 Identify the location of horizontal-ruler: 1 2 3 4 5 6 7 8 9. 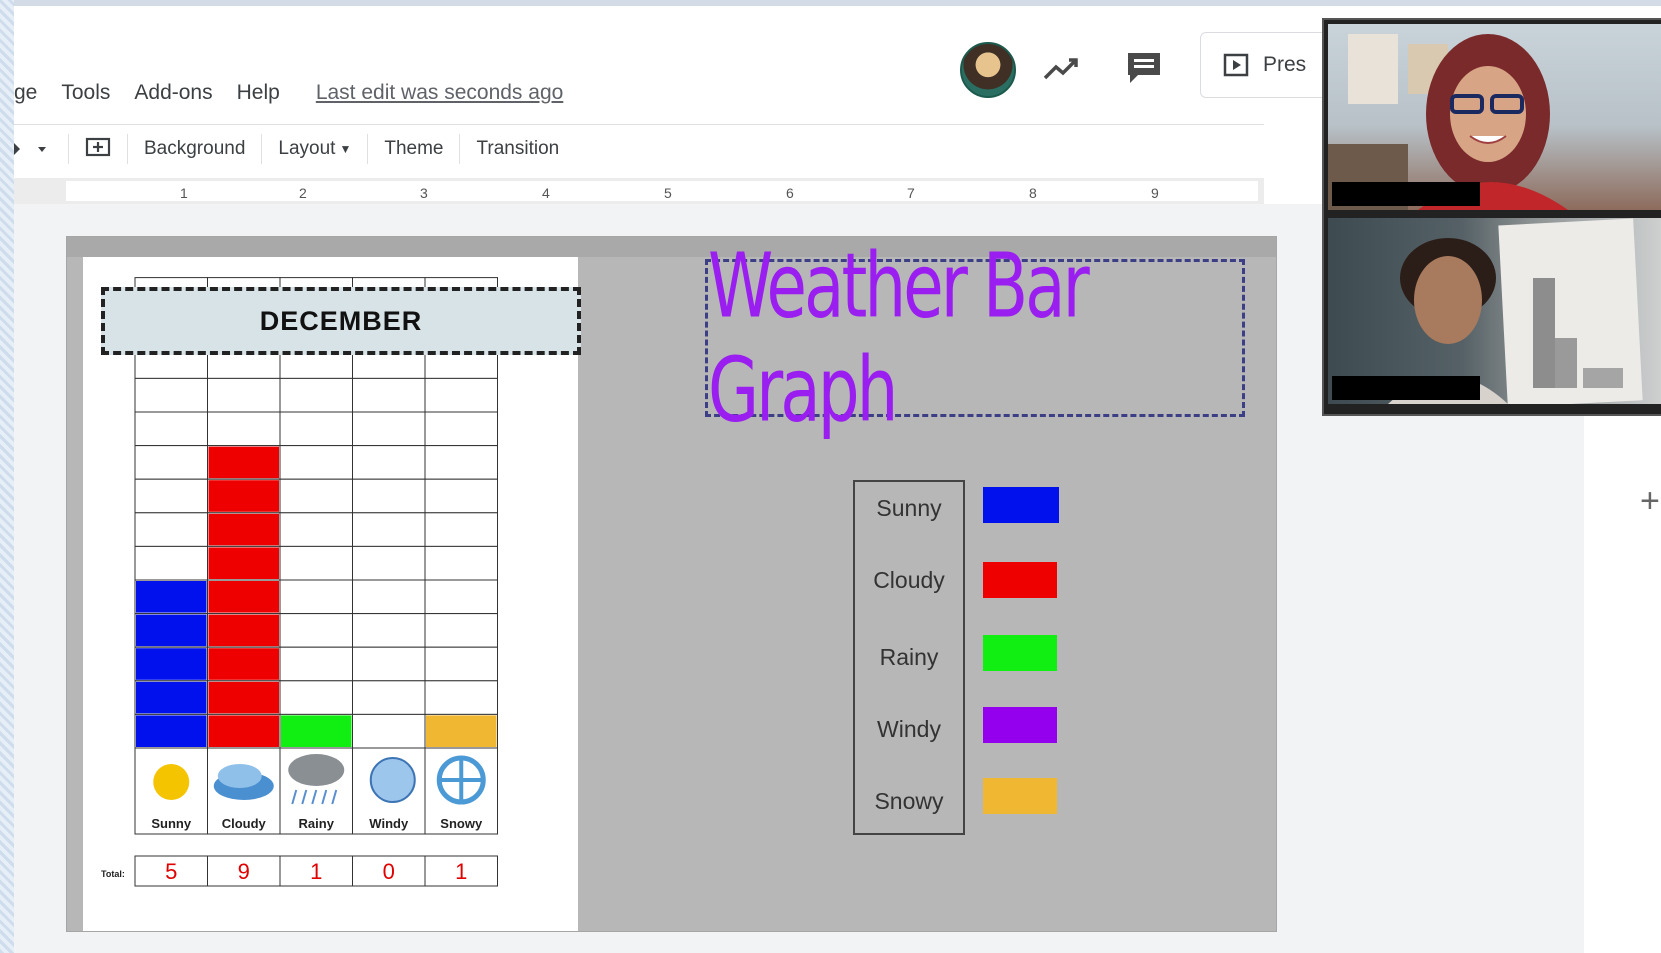
(639, 191).